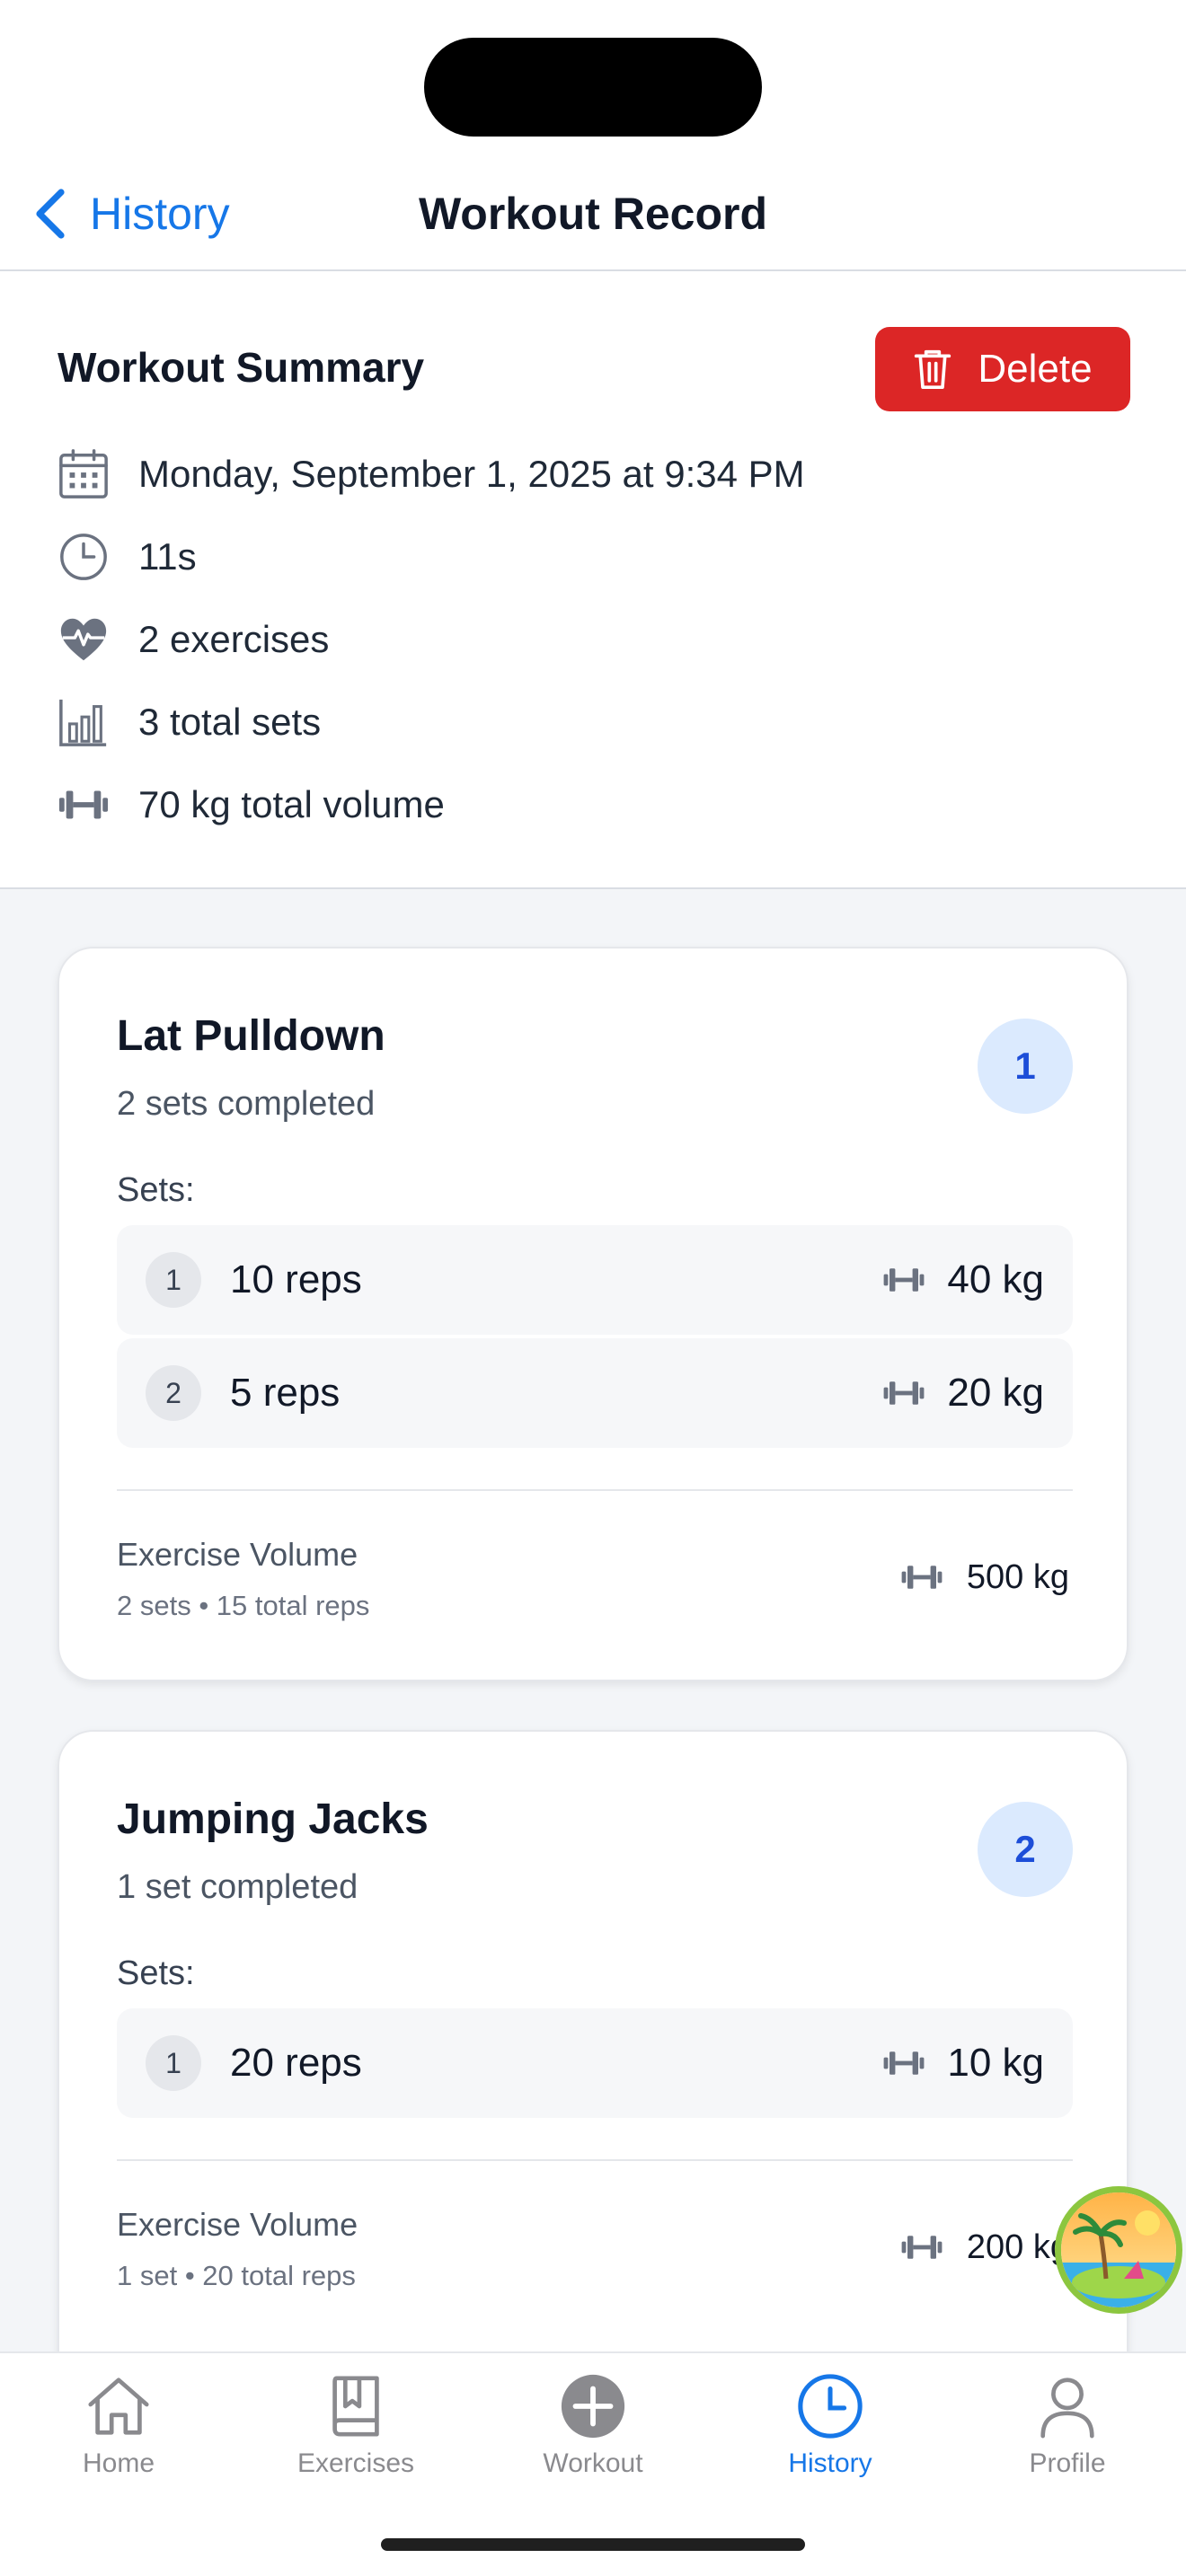 This screenshot has height=2576, width=1186. Describe the element at coordinates (50, 214) in the screenshot. I see `chevron-left-icon` at that location.